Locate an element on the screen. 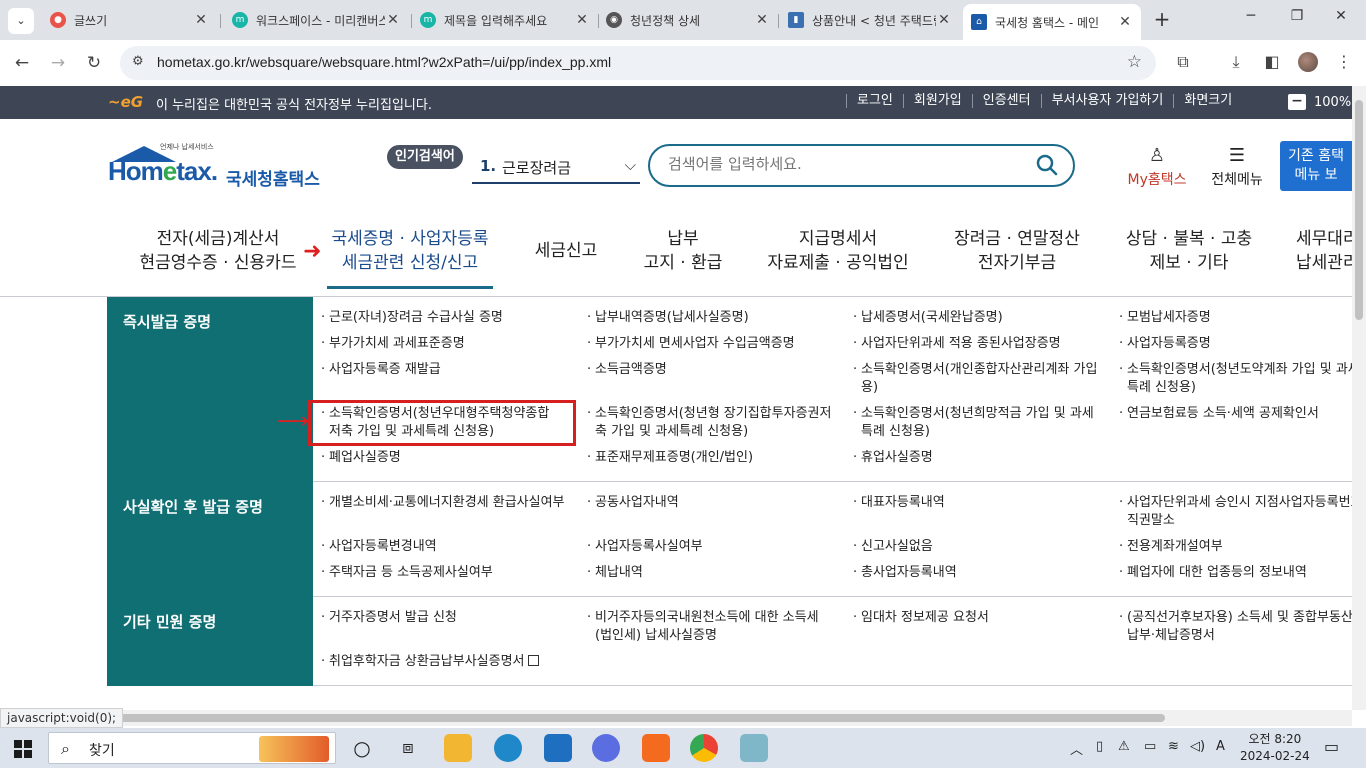 The height and width of the screenshot is (768, 1366). menu-item: 소득확인증명서(개인종합자산관리계좌 가입용) is located at coordinates (978, 379).